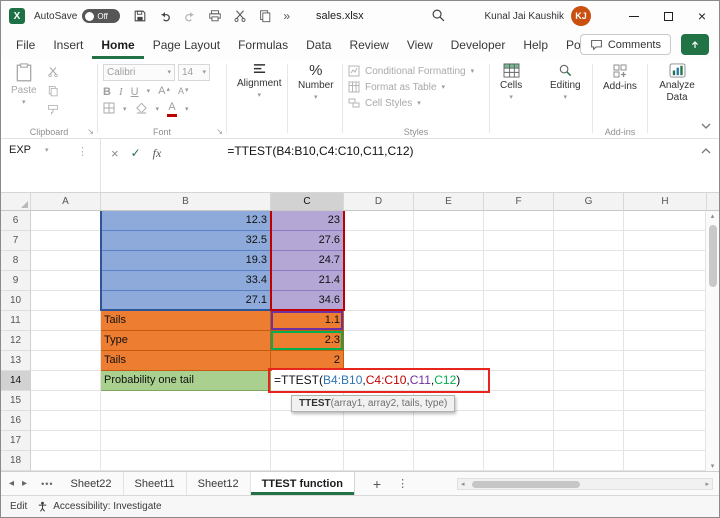  I want to click on cell-B14: Probability one tail, so click(186, 381).